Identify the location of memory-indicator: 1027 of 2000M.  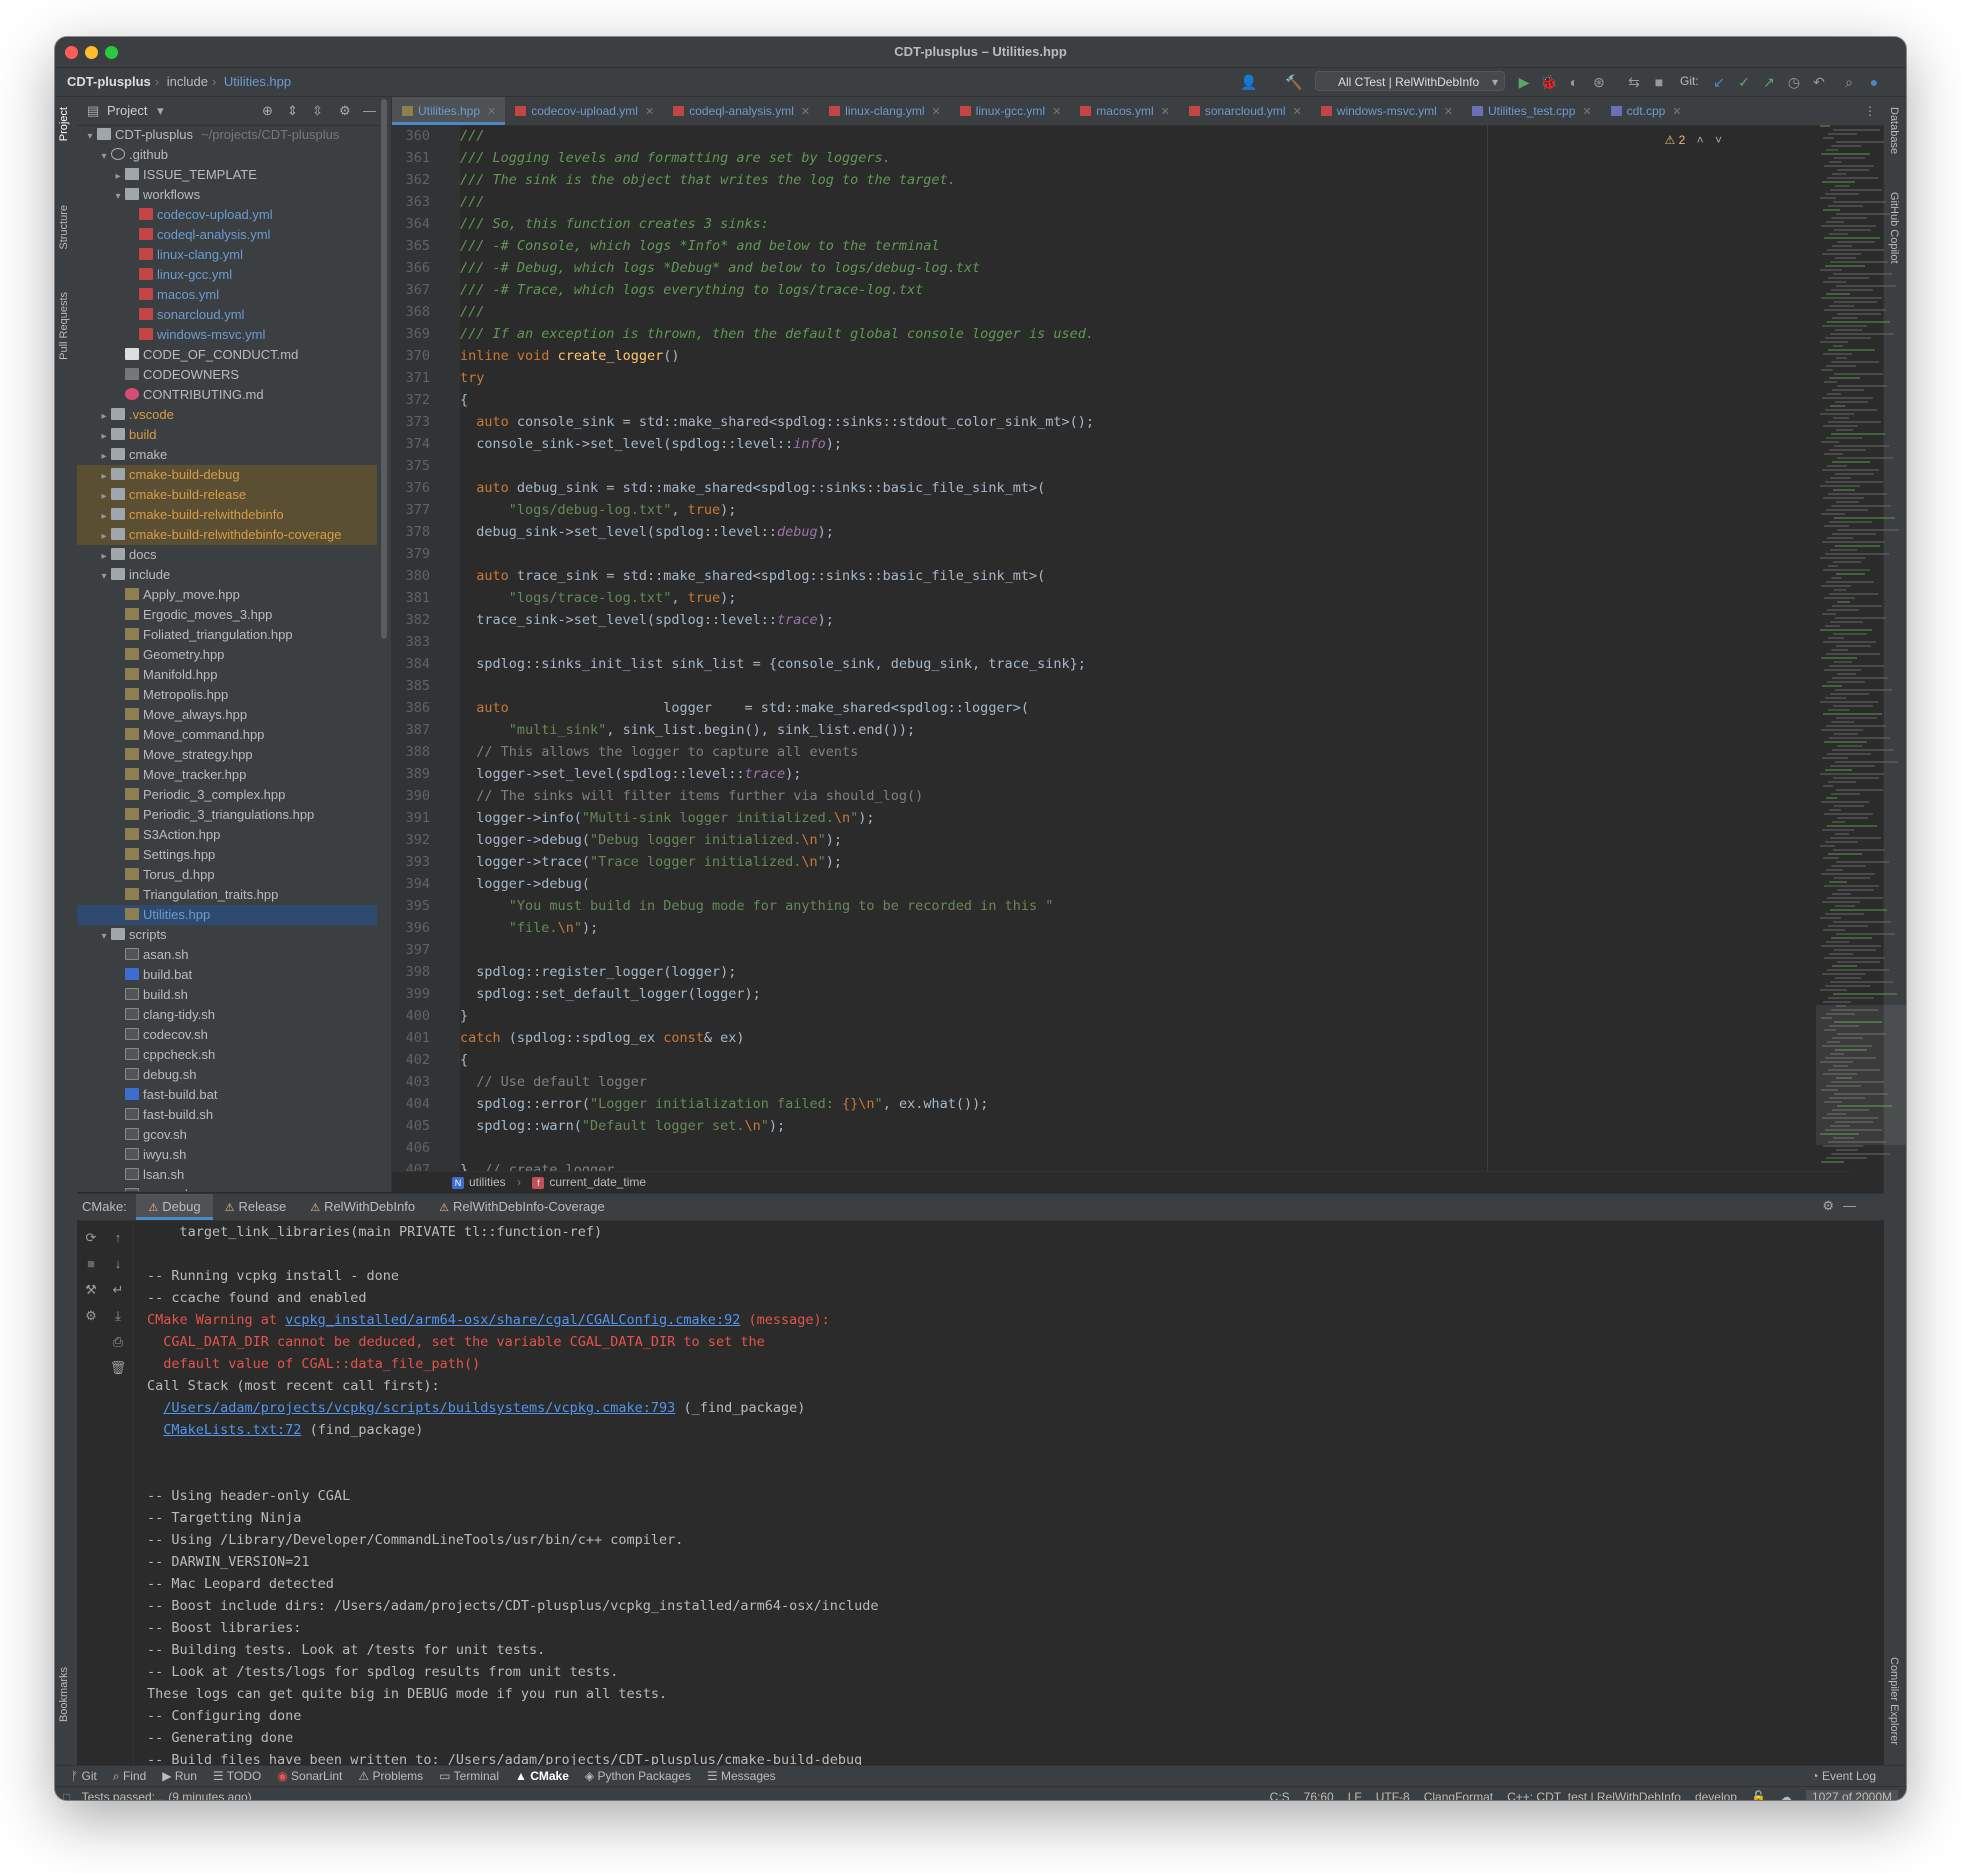
(1851, 1795).